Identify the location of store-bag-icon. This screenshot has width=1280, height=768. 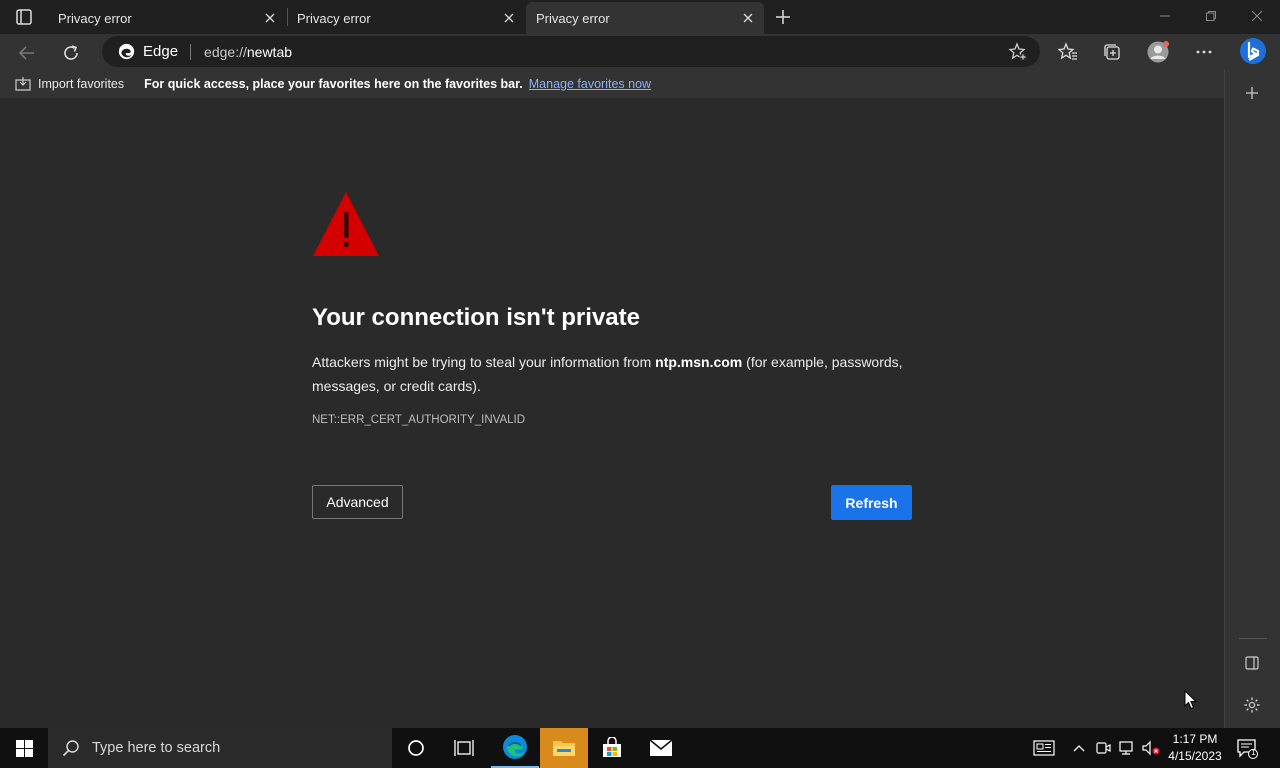
(612, 747).